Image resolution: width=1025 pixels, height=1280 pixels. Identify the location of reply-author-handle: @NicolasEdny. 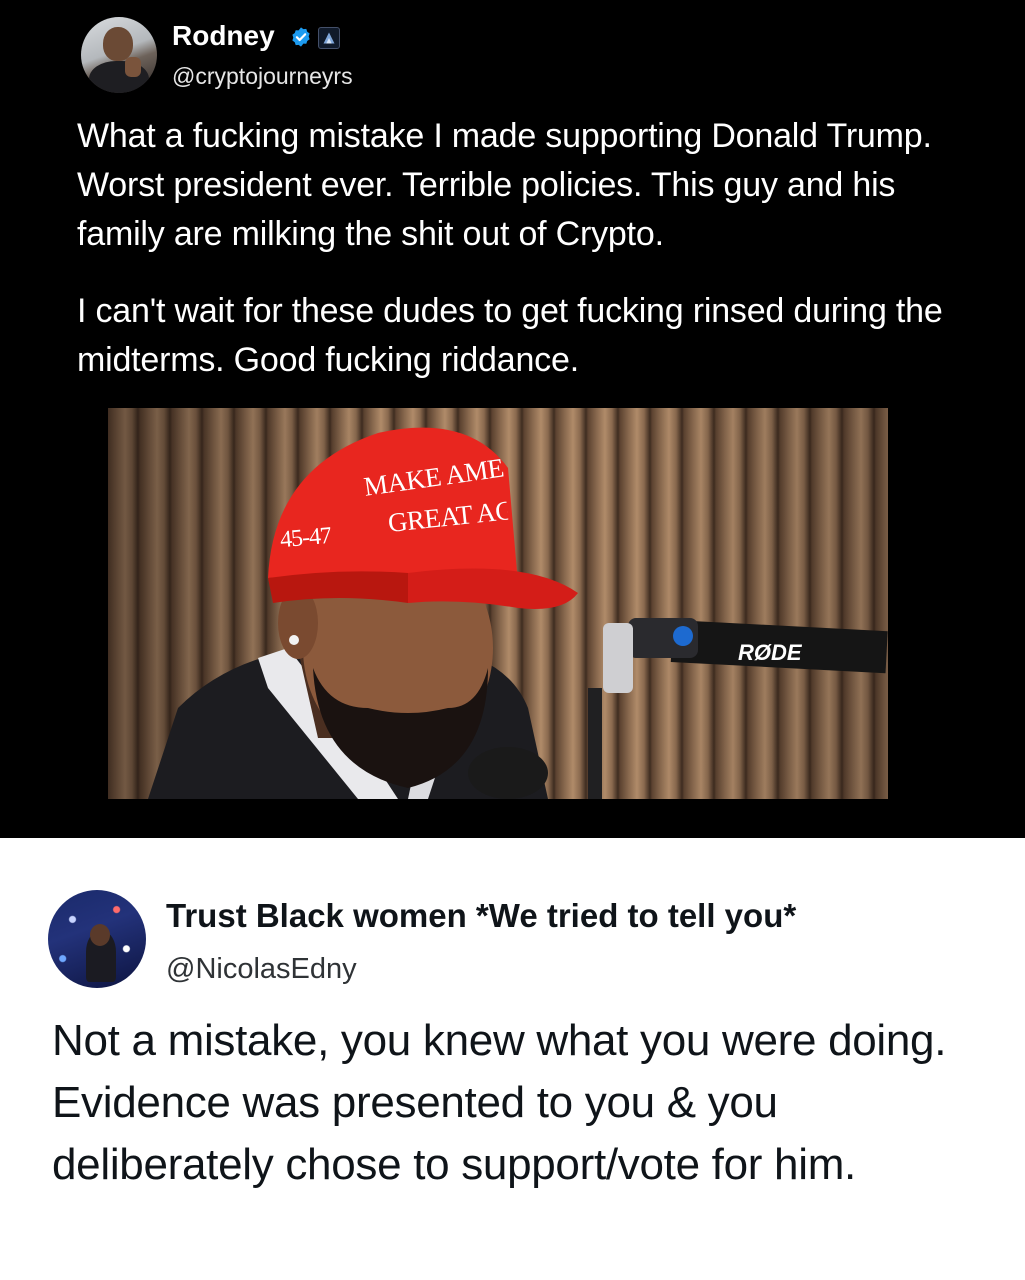
(261, 969).